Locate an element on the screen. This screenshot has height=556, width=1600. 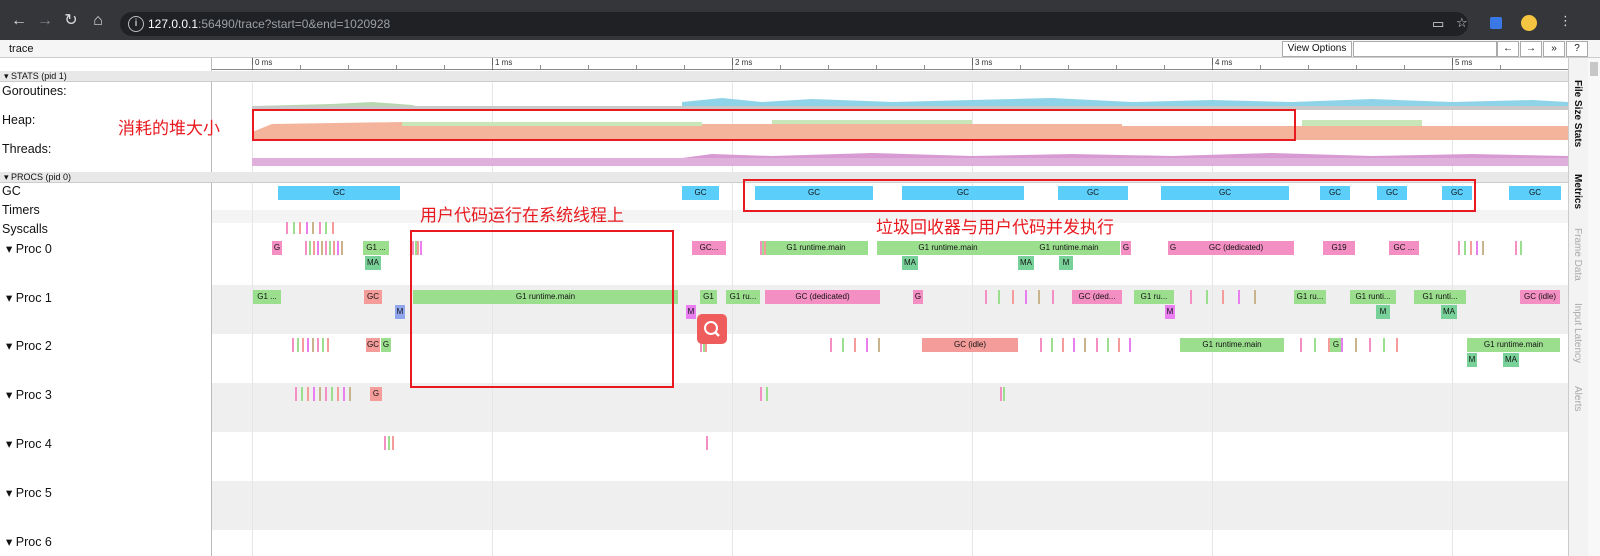
prev-button: ← is located at coordinates (1508, 49).